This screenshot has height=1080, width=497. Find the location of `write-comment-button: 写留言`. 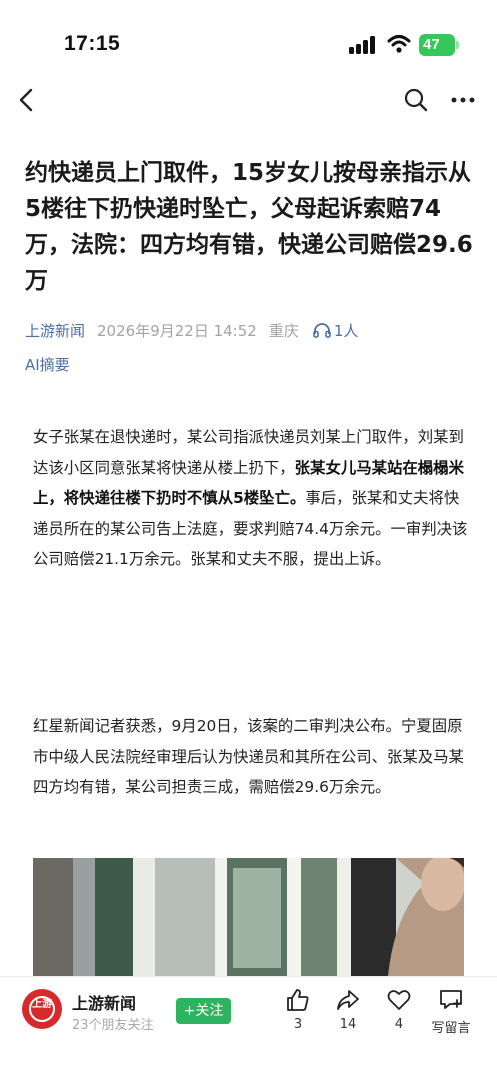

write-comment-button: 写留言 is located at coordinates (451, 1011).